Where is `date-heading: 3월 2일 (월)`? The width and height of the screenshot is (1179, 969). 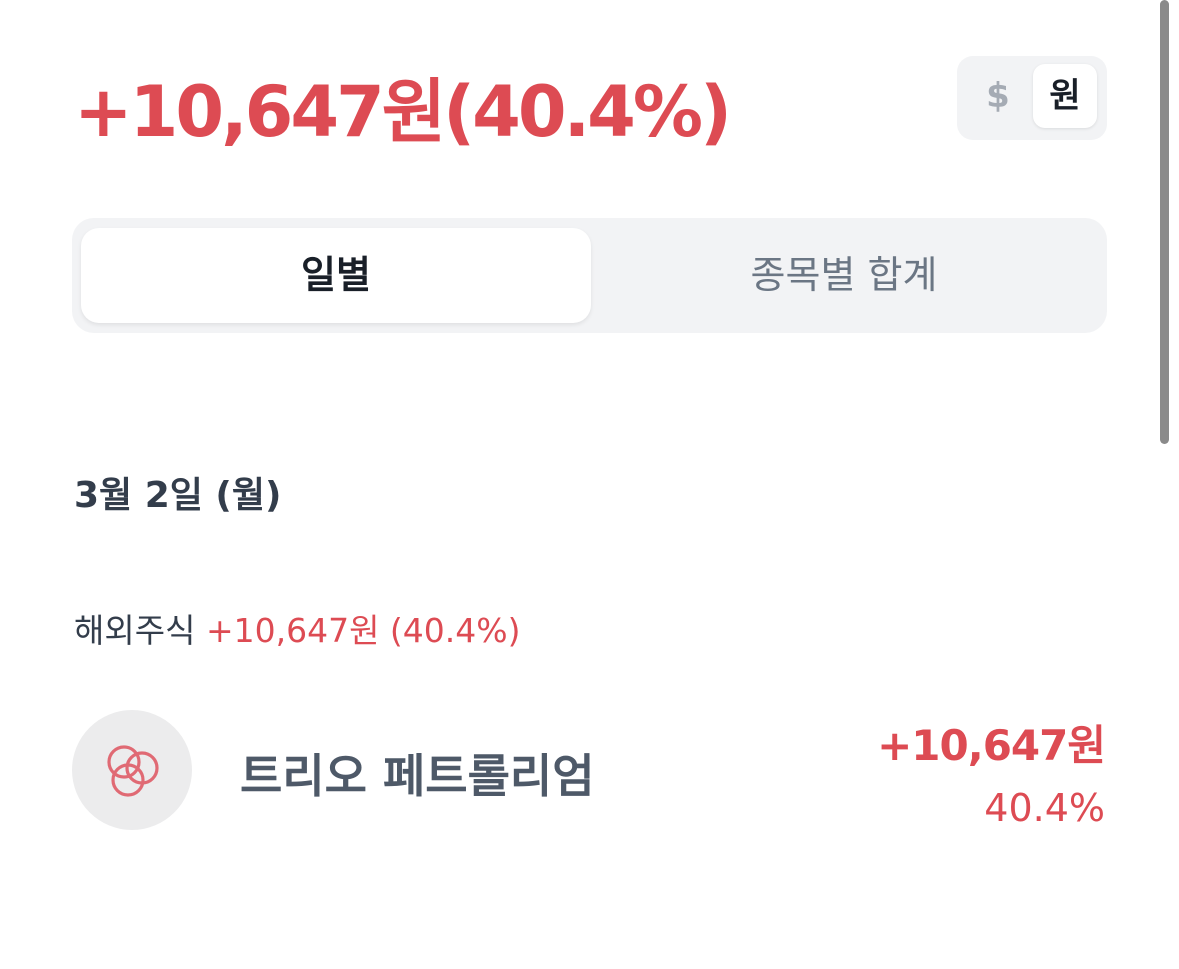
date-heading: 3월 2일 (월) is located at coordinates (178, 495).